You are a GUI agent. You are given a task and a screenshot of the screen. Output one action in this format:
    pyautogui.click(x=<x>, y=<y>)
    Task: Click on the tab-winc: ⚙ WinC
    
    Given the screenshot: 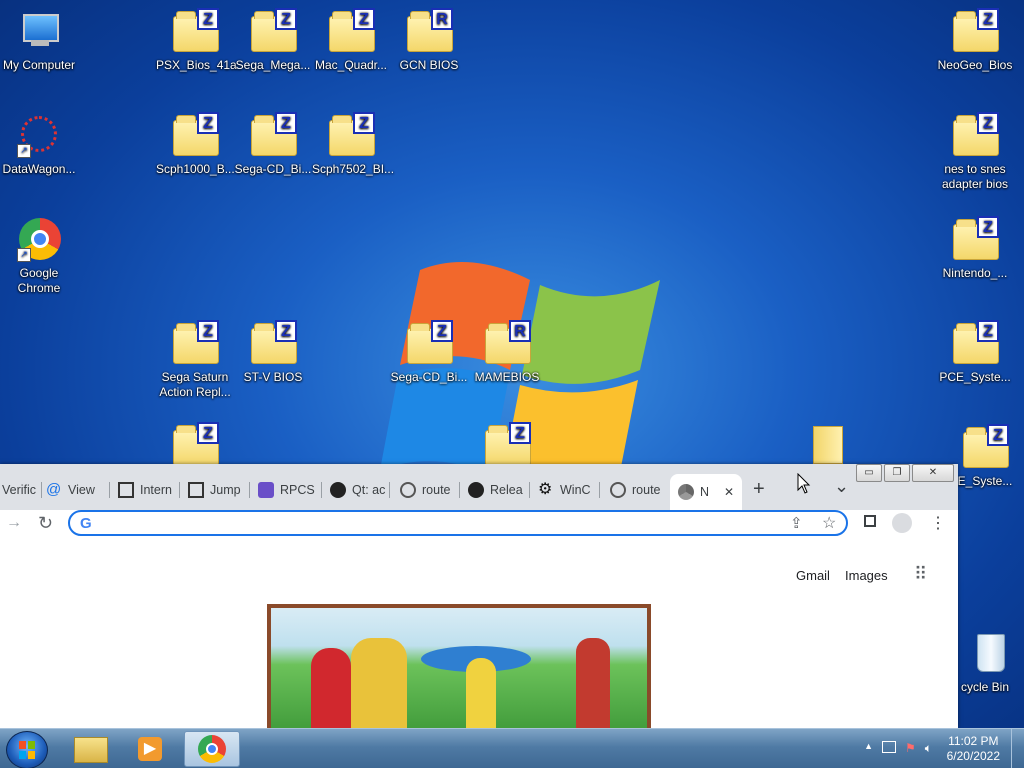 What is the action you would take?
    pyautogui.click(x=569, y=490)
    